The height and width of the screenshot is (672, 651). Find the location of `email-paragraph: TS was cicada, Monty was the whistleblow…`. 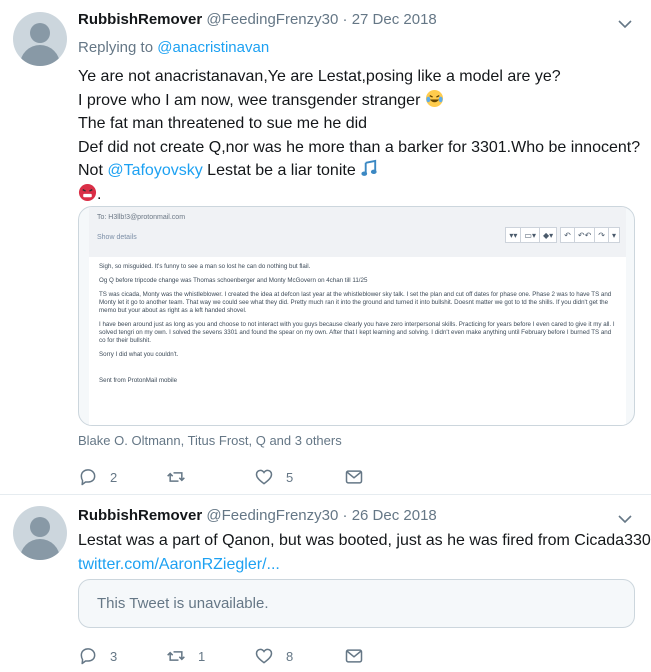

email-paragraph: TS was cicada, Monty was the whistleblow… is located at coordinates (355, 302).